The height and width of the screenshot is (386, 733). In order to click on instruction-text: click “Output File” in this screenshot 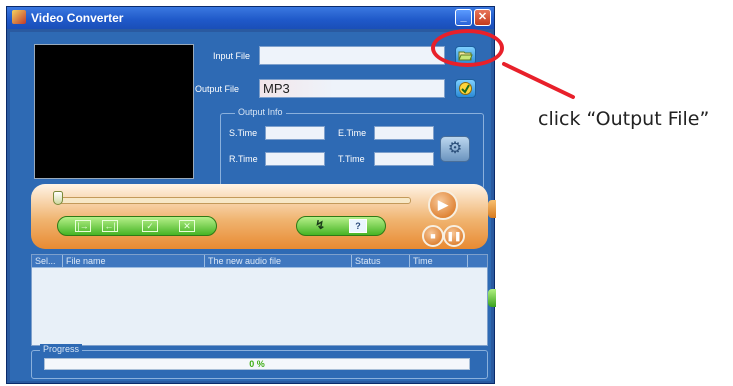, I will do `click(624, 119)`.